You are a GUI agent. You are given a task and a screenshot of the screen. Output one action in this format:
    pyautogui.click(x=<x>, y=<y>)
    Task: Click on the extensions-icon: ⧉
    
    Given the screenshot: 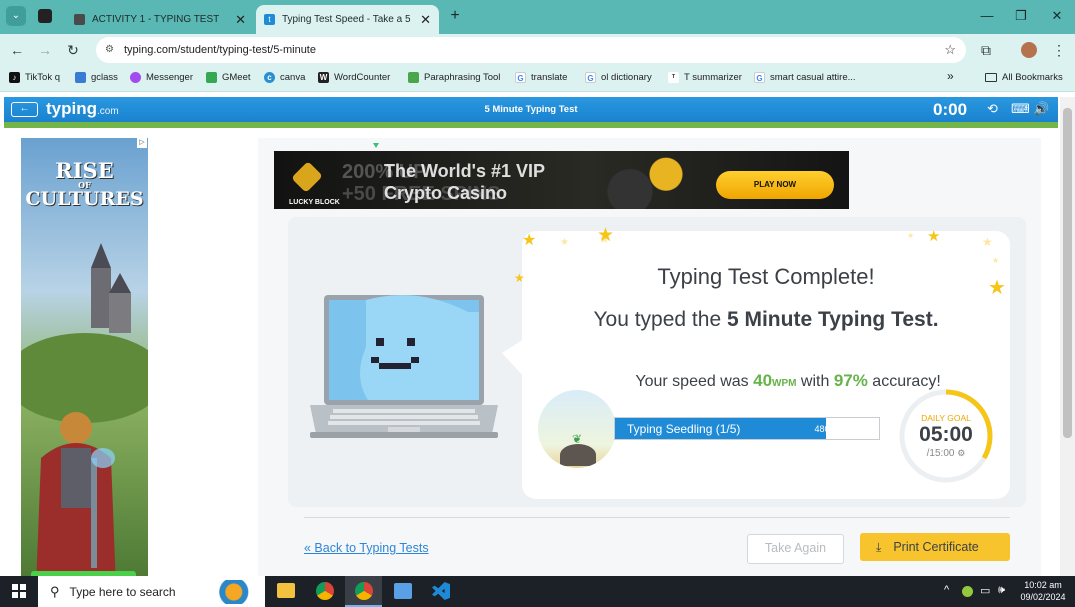 What is the action you would take?
    pyautogui.click(x=986, y=50)
    